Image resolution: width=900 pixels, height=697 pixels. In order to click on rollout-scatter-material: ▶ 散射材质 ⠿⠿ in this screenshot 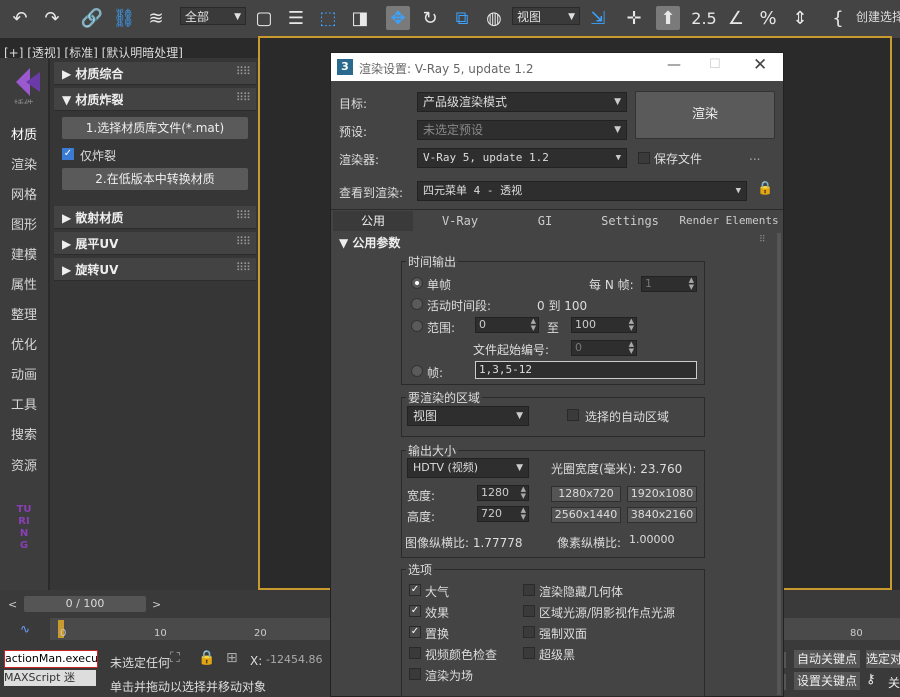, I will do `click(155, 217)`.